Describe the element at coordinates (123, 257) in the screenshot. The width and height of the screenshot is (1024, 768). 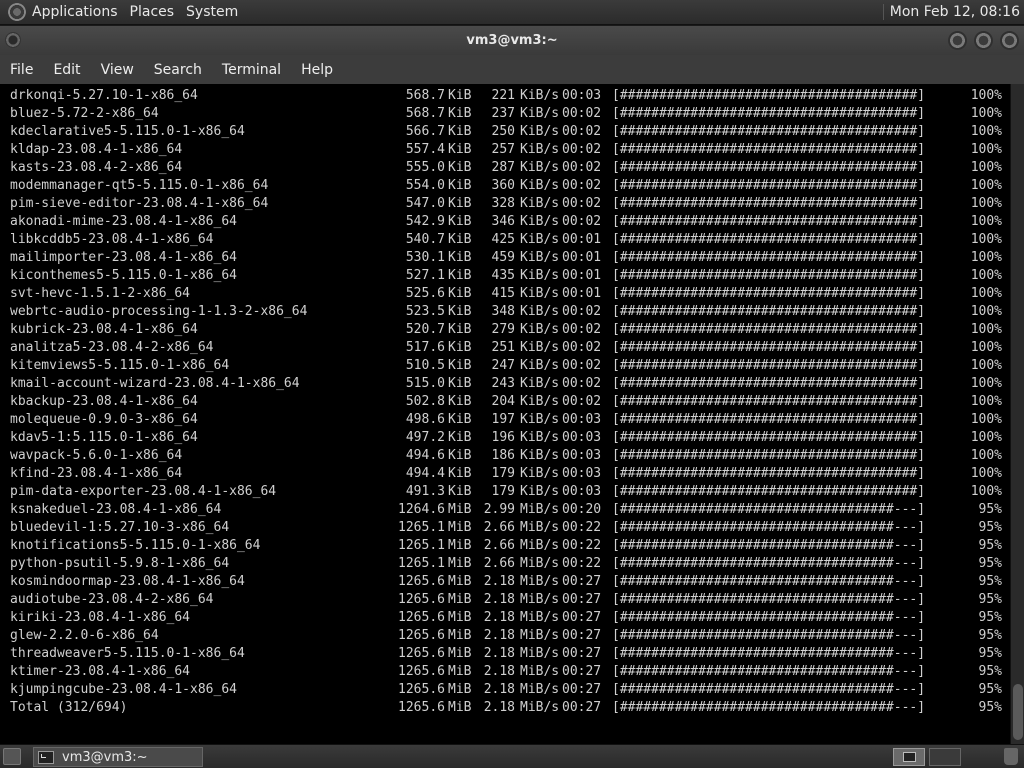
I see `package-name: mailimporter-23.08.4-1-x86_64` at that location.